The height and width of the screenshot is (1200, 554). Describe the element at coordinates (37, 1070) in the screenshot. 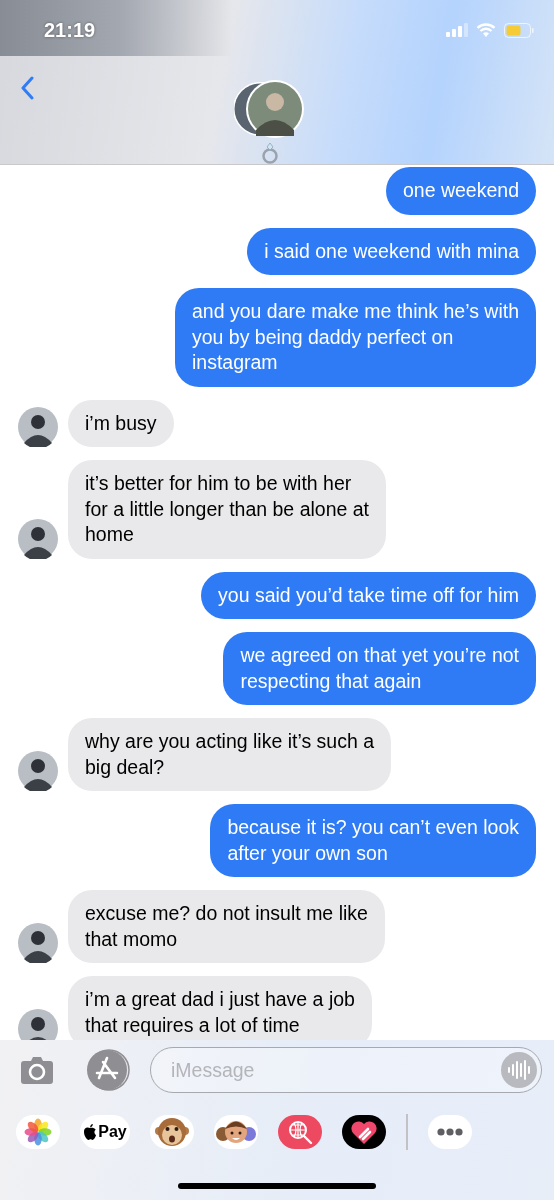

I see `camera-icon` at that location.